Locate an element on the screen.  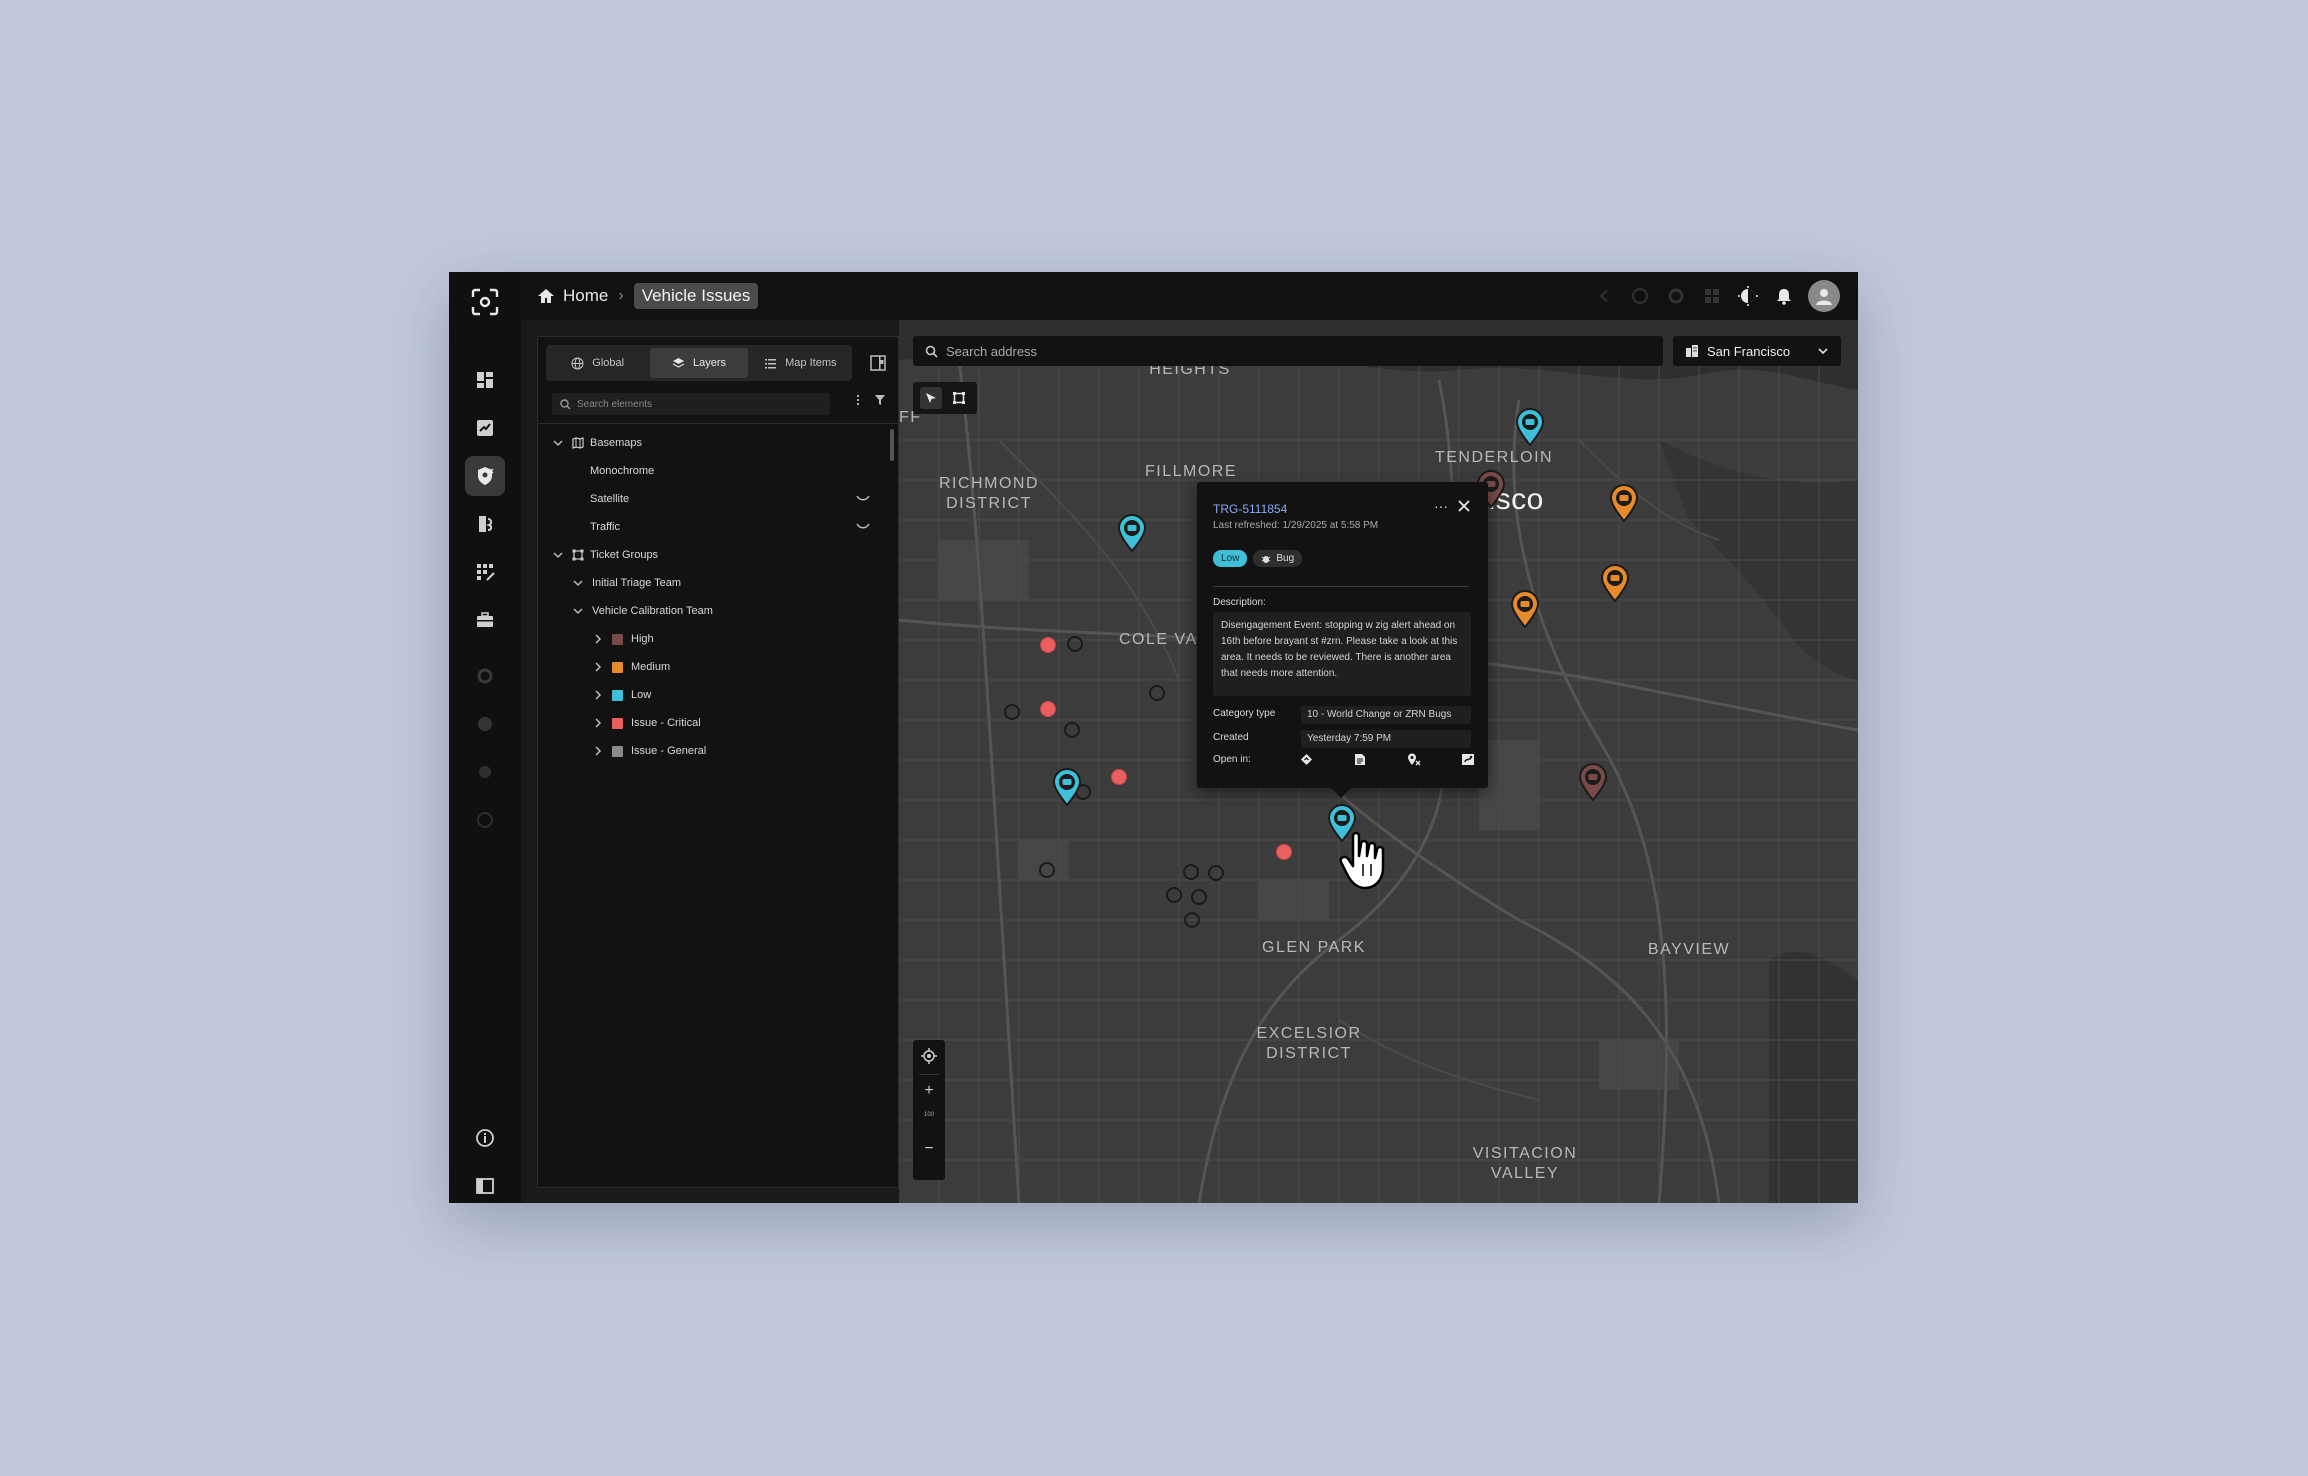
tree-basemaps: Basemaps is located at coordinates (718, 443).